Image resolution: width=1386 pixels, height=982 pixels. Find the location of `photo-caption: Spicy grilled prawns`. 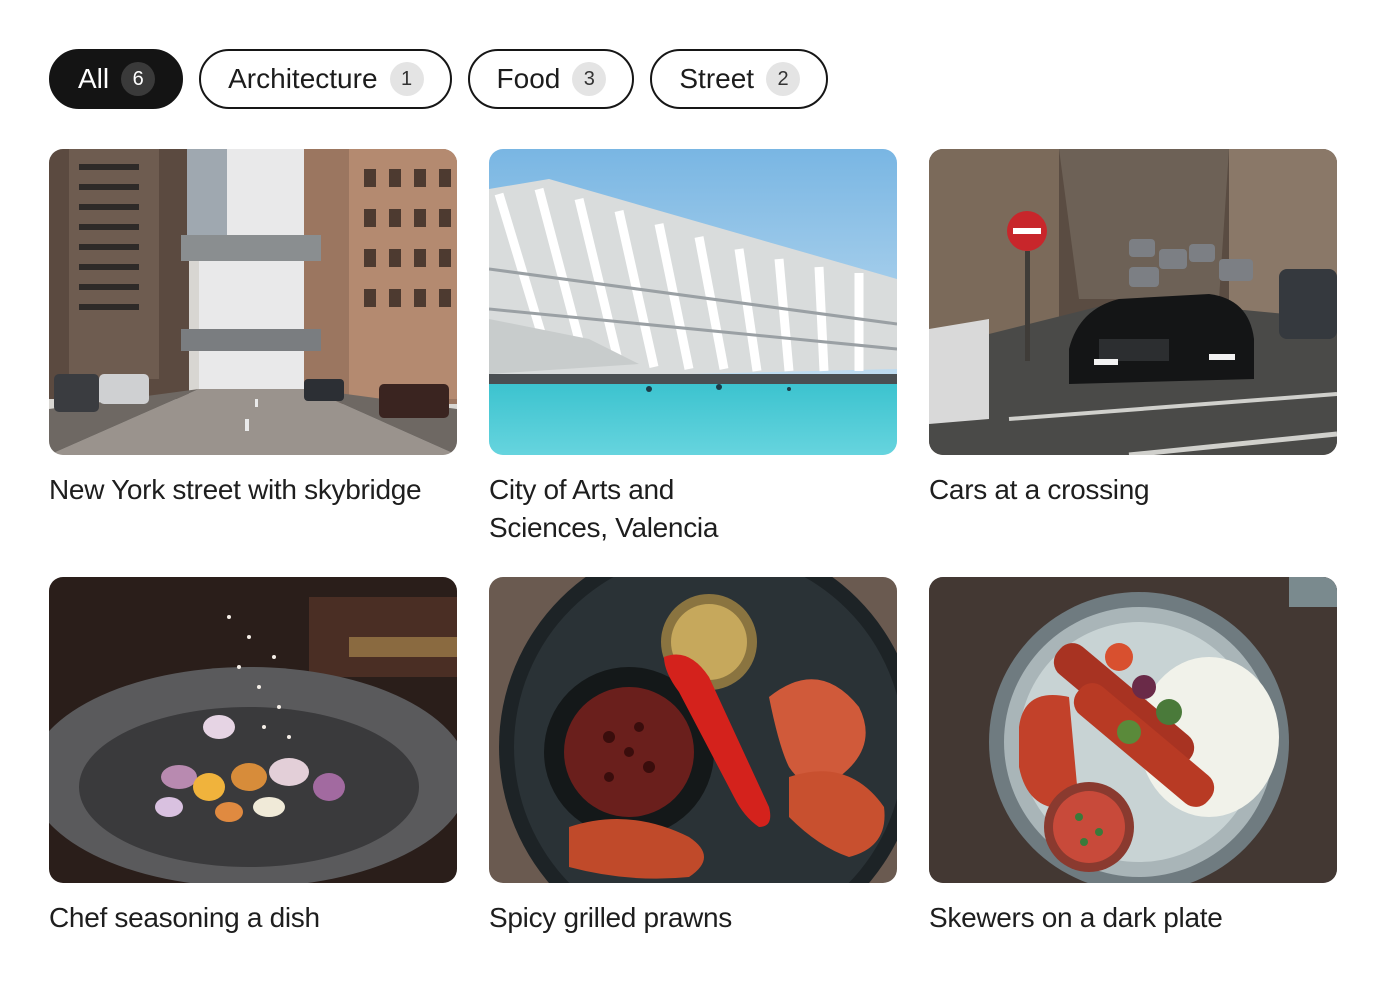

photo-caption: Spicy grilled prawns is located at coordinates (610, 917).